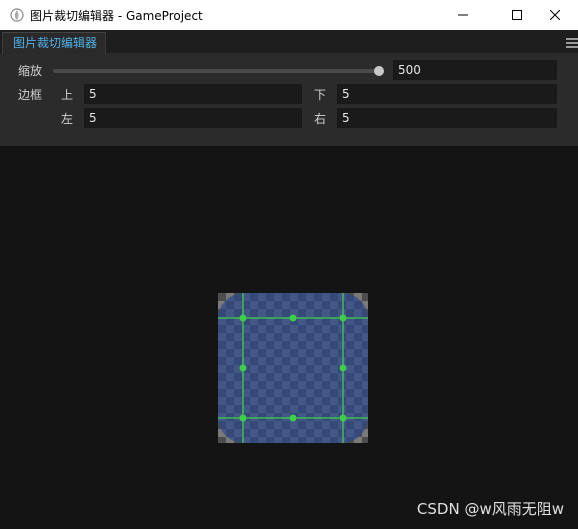 The height and width of the screenshot is (529, 578). I want to click on handle-bottom-right, so click(343, 418).